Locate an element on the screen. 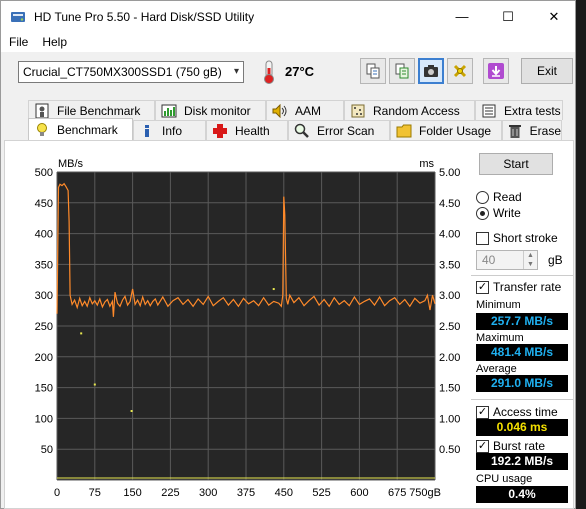  menu-help: Help is located at coordinates (53, 42).